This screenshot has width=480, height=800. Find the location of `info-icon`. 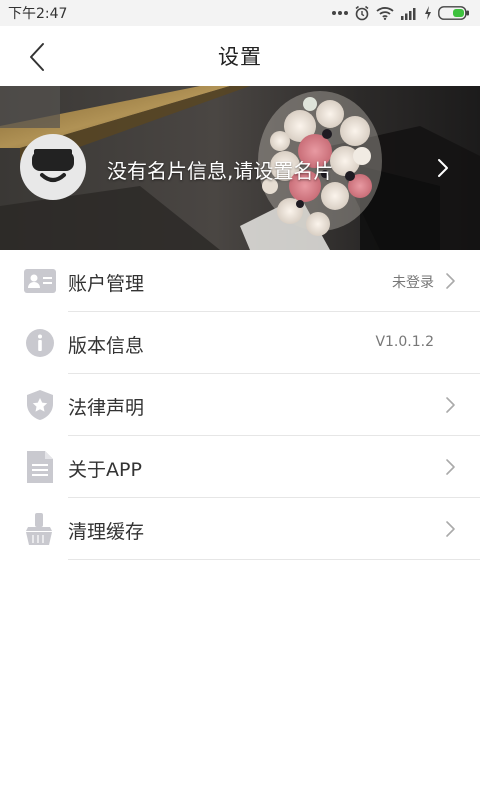

info-icon is located at coordinates (40, 343).